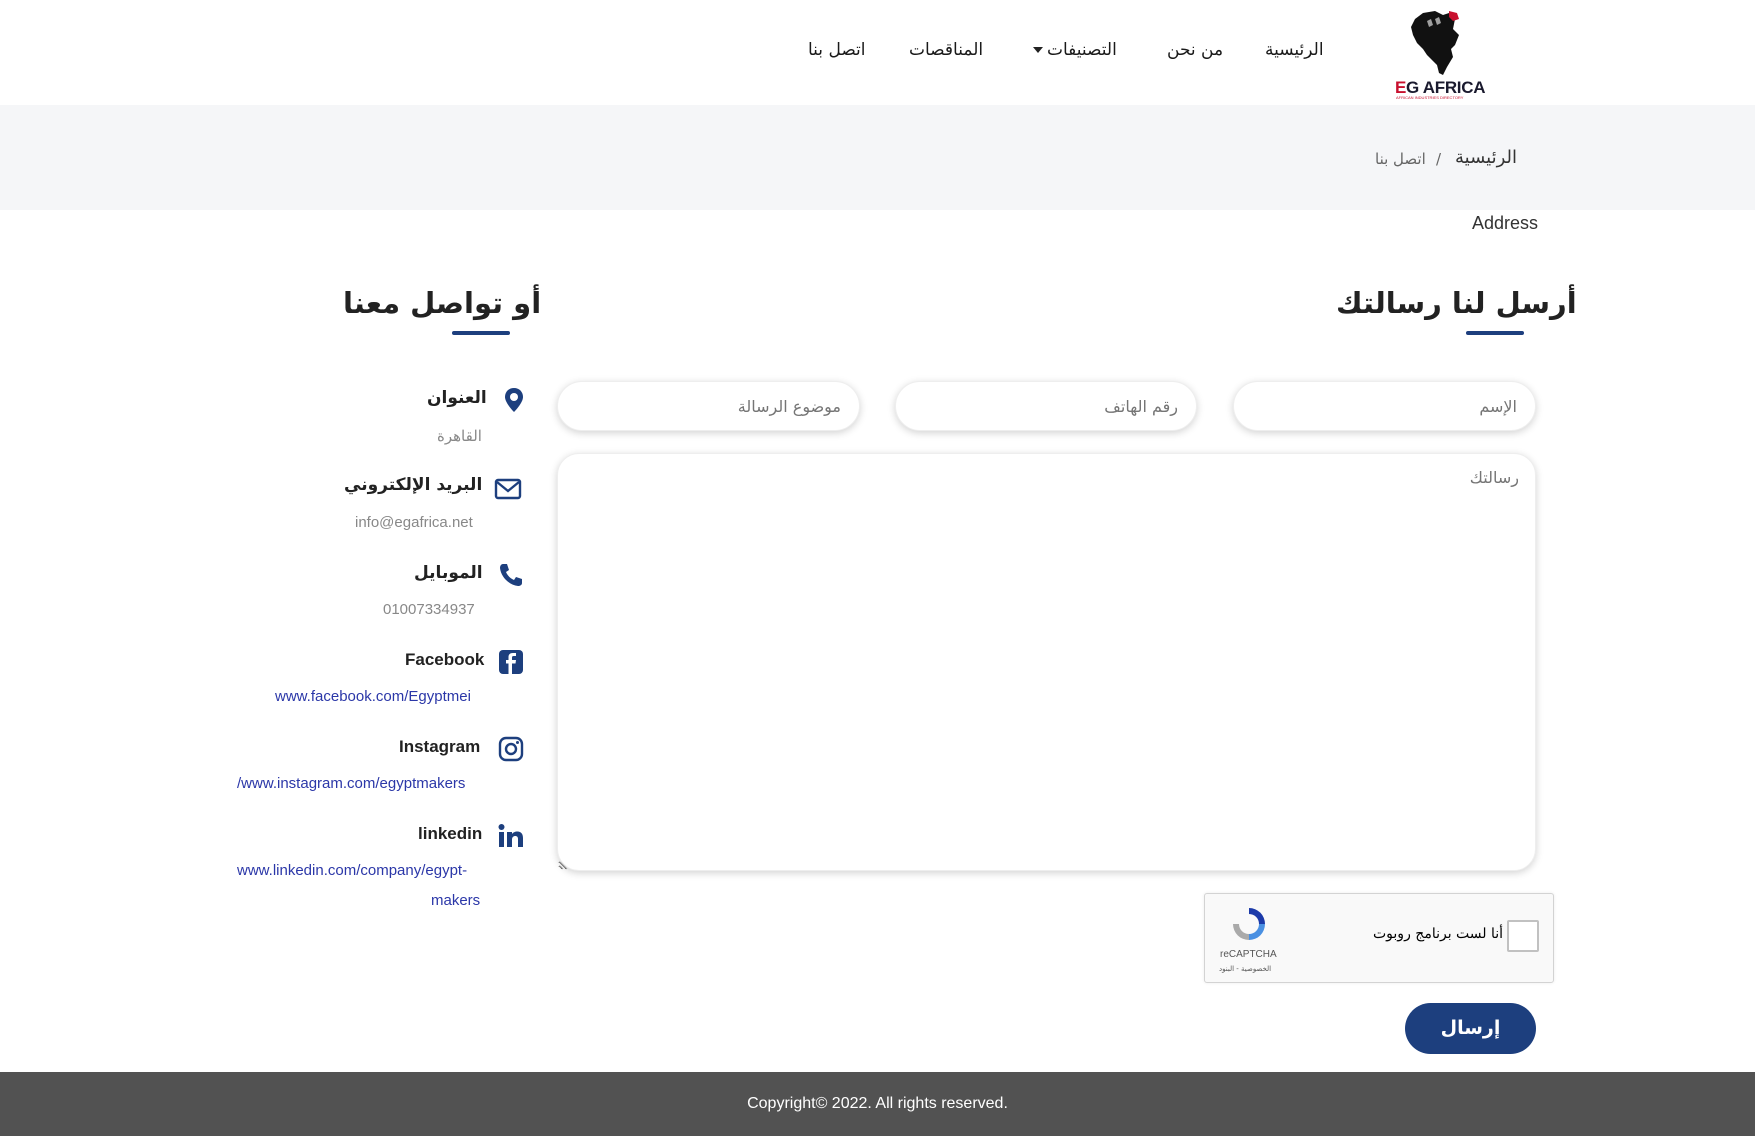 This screenshot has width=1755, height=1136. I want to click on contact-title-underline, so click(481, 333).